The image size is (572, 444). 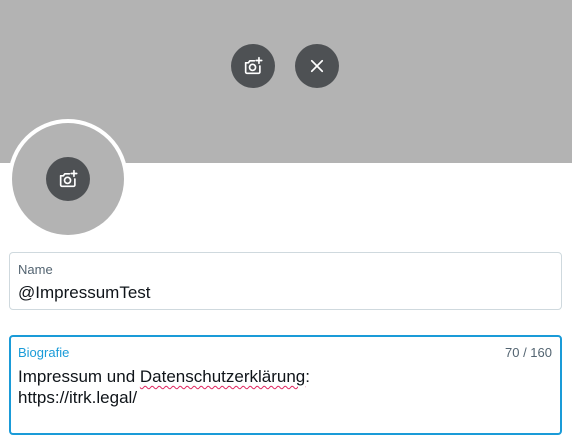 What do you see at coordinates (528, 352) in the screenshot?
I see `bio-character-counter: 70 / 160` at bounding box center [528, 352].